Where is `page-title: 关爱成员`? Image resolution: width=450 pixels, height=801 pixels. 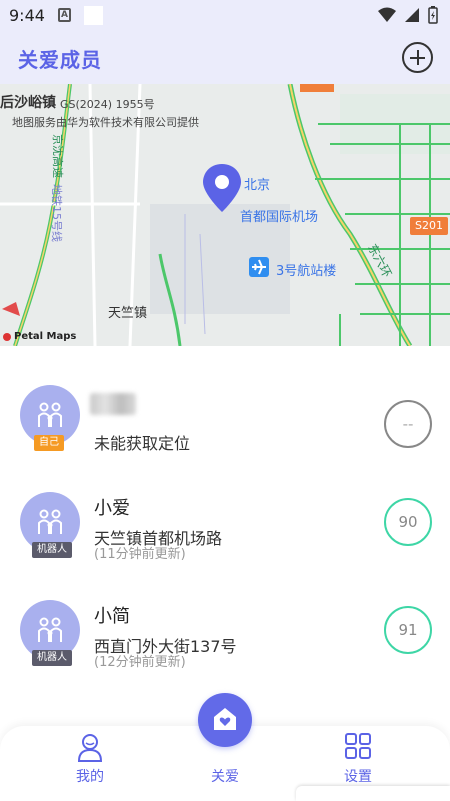
page-title: 关爱成员 is located at coordinates (60, 60).